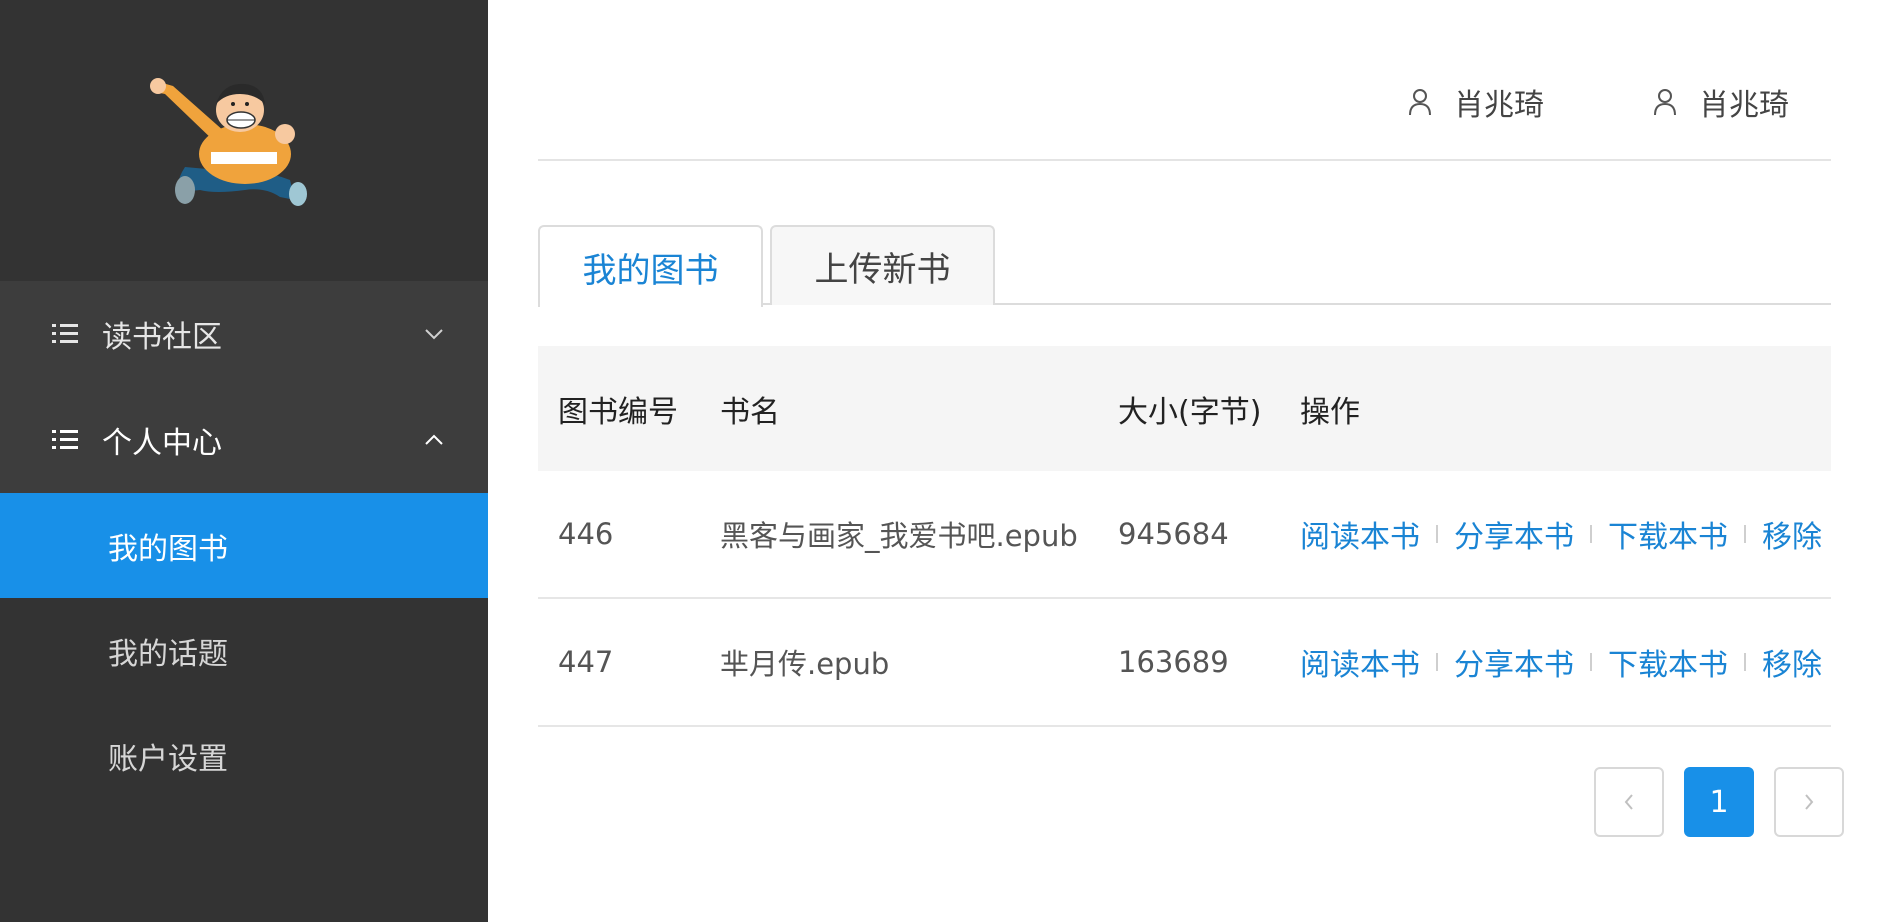  What do you see at coordinates (244, 755) in the screenshot?
I see `sidebar-item-account-settings: 账户设置` at bounding box center [244, 755].